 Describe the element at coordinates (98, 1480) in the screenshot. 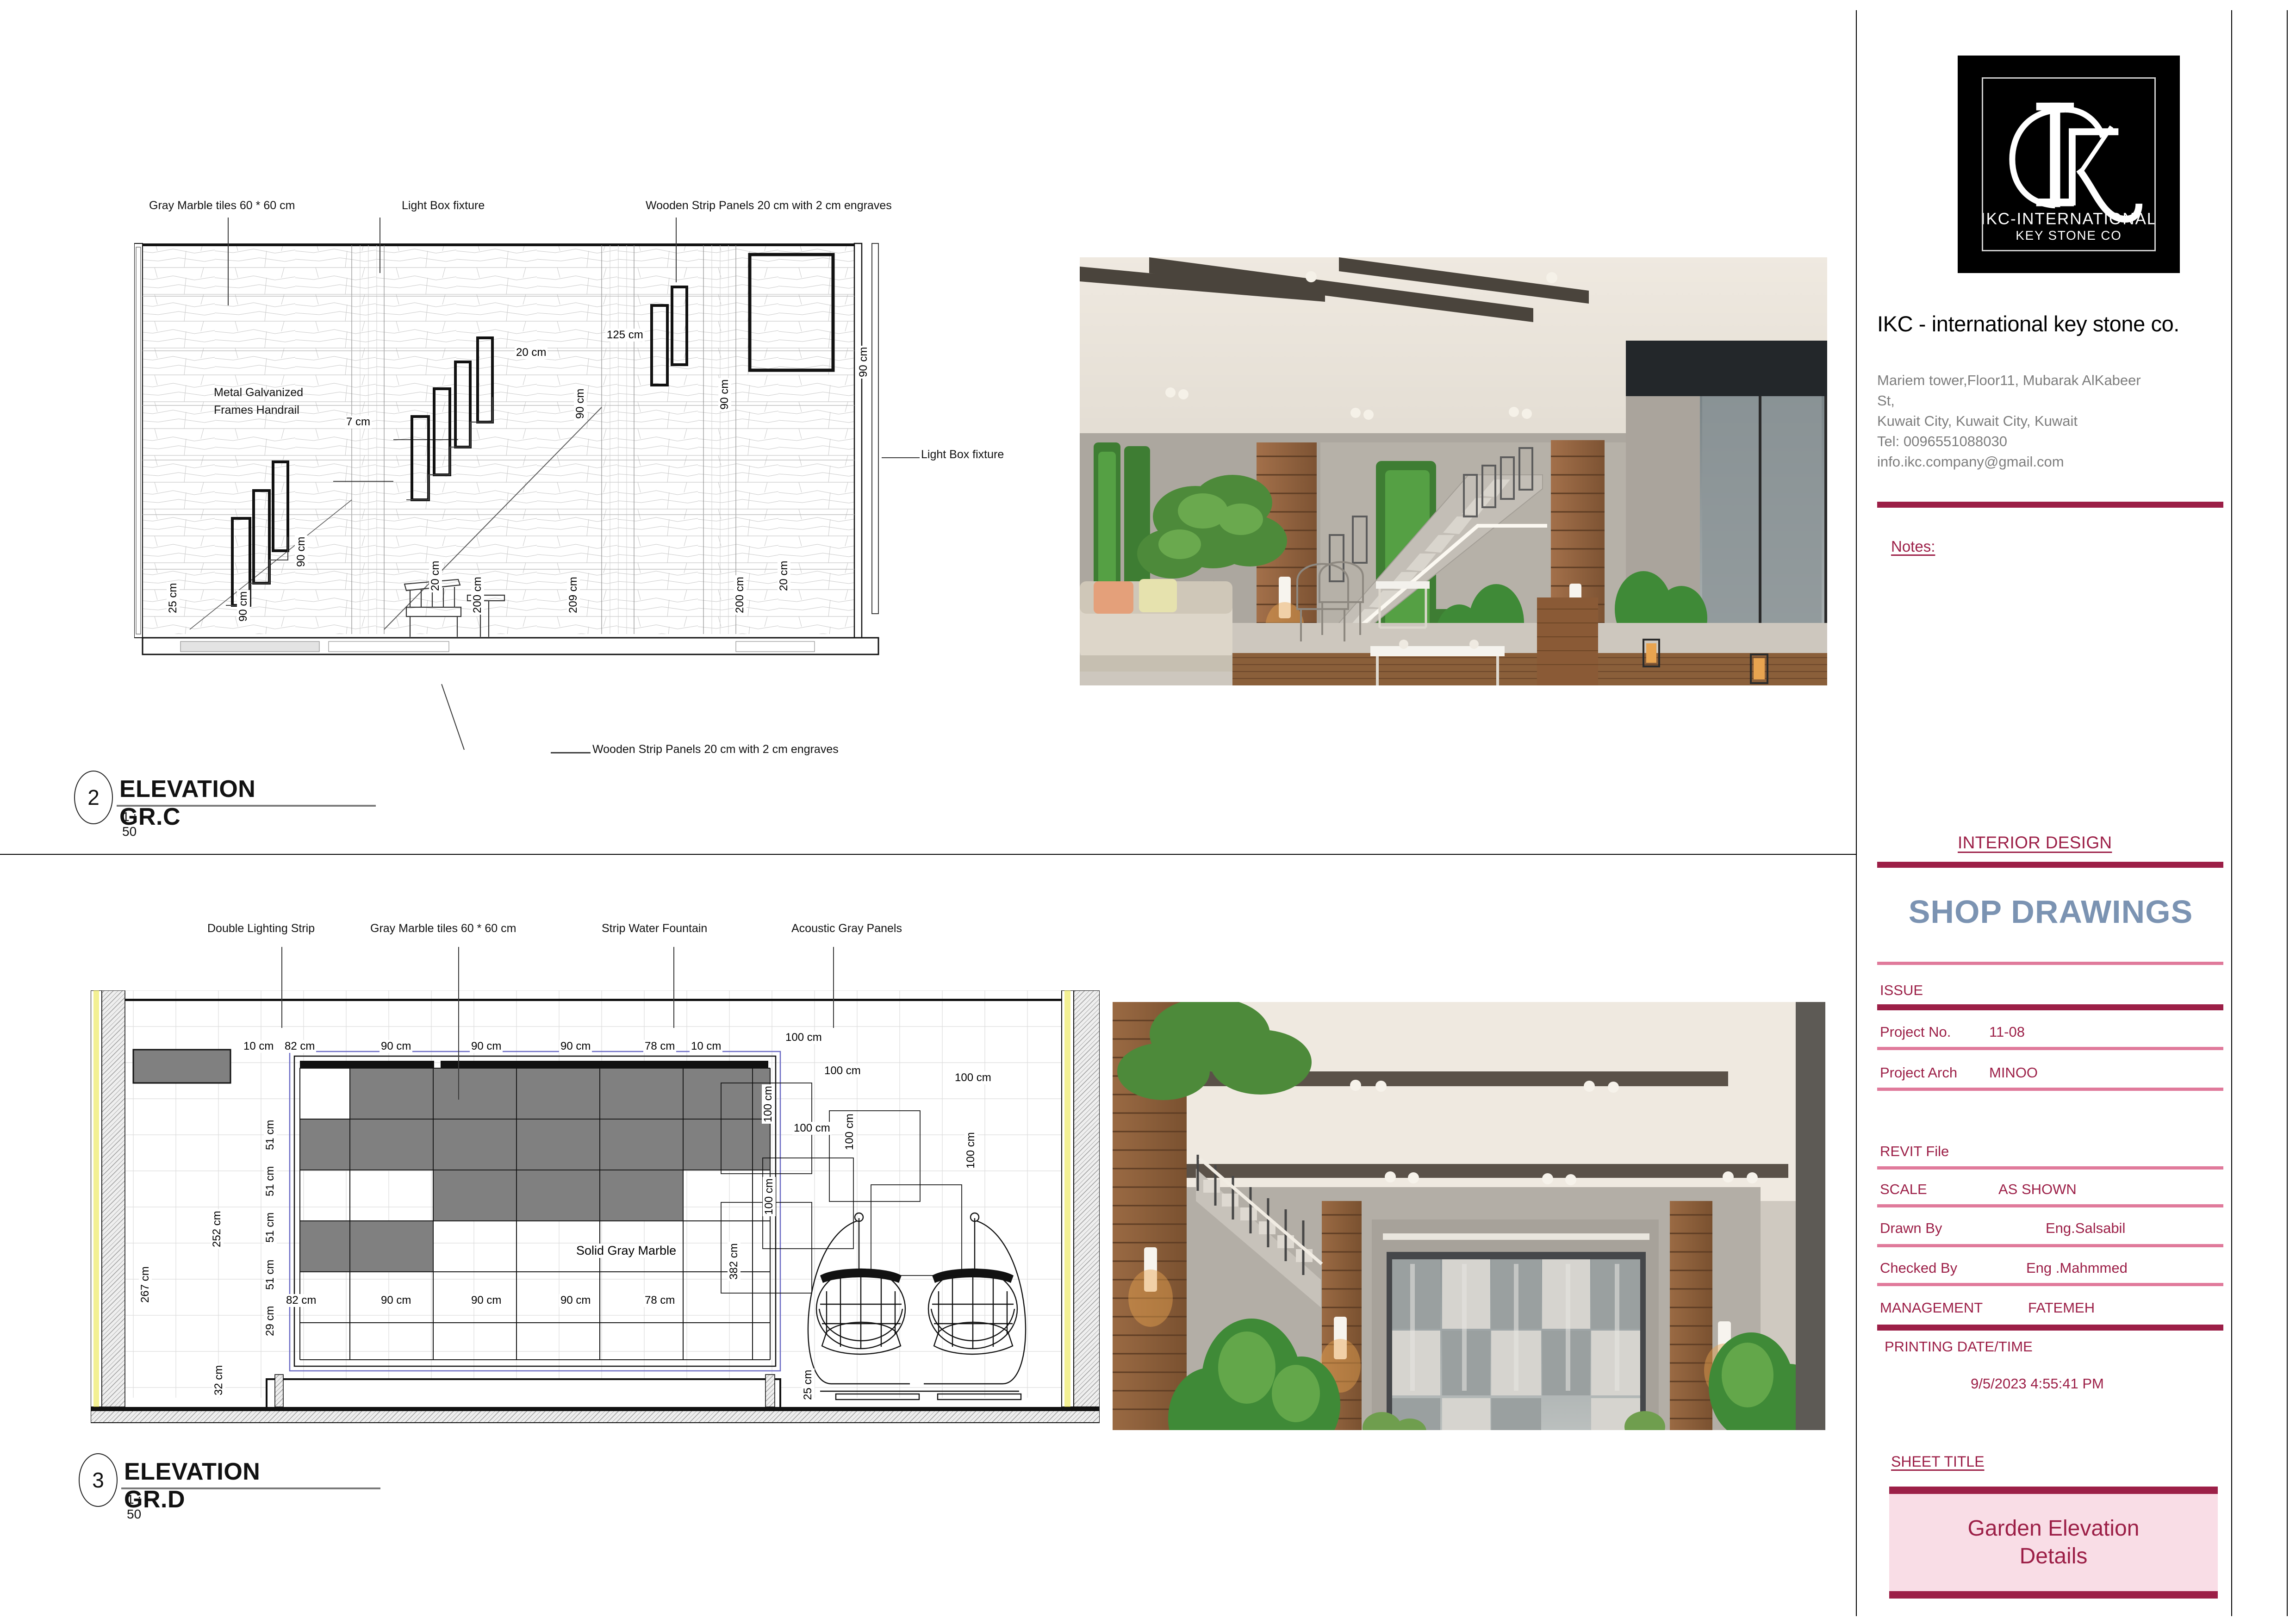

I see `view-number-bubble: 3` at that location.